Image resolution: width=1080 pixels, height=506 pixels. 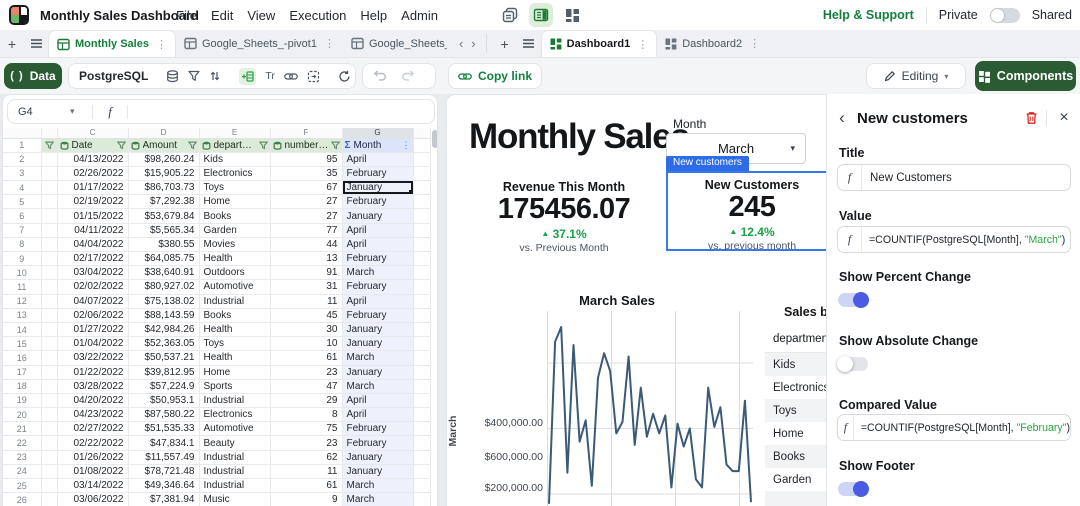 What do you see at coordinates (235, 273) in the screenshot?
I see `cell-department: Outdoors` at bounding box center [235, 273].